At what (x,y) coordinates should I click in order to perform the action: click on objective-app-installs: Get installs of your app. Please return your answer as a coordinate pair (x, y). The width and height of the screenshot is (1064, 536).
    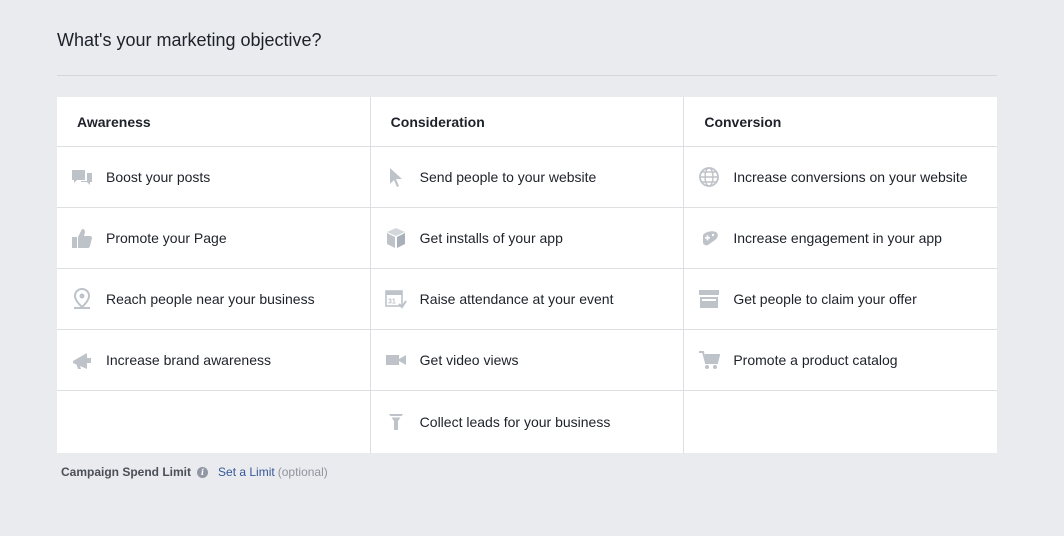
    Looking at the image, I should click on (527, 238).